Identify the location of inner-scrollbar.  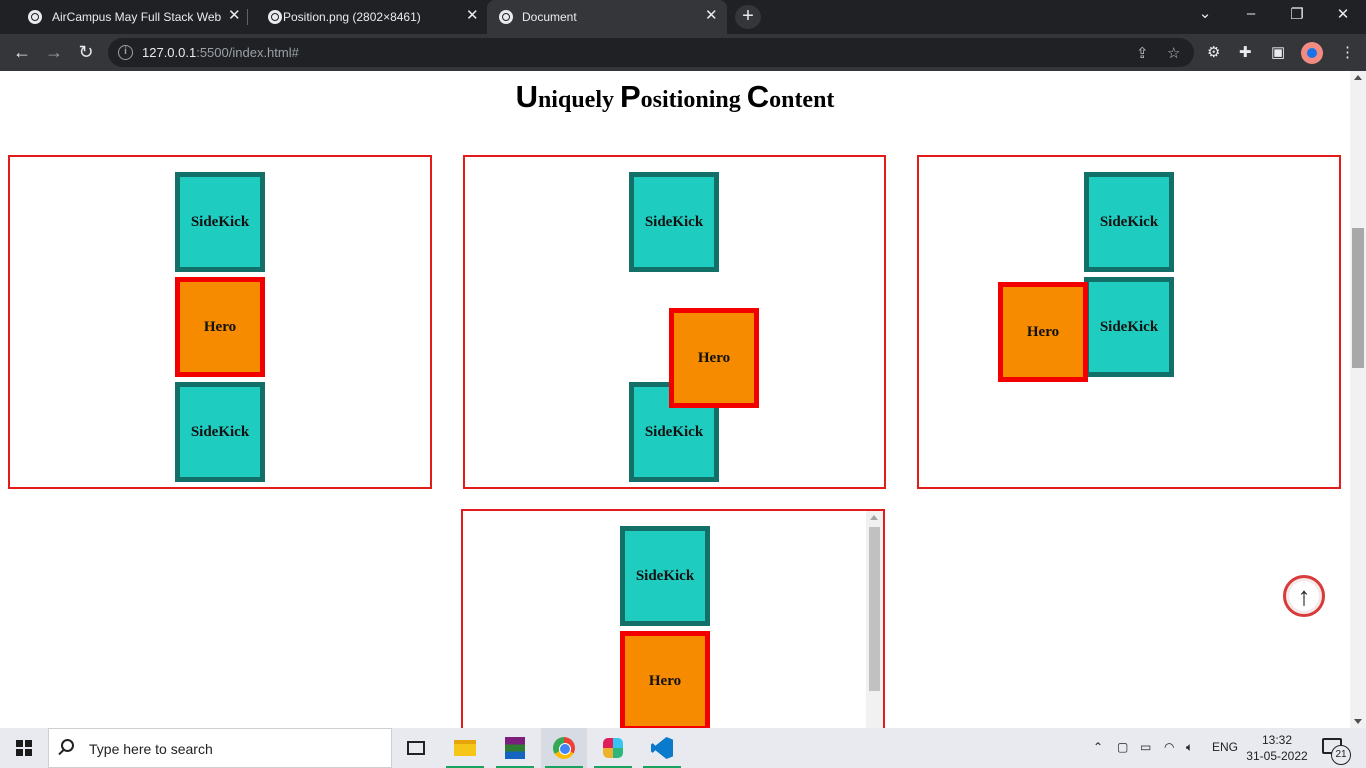
(874, 619).